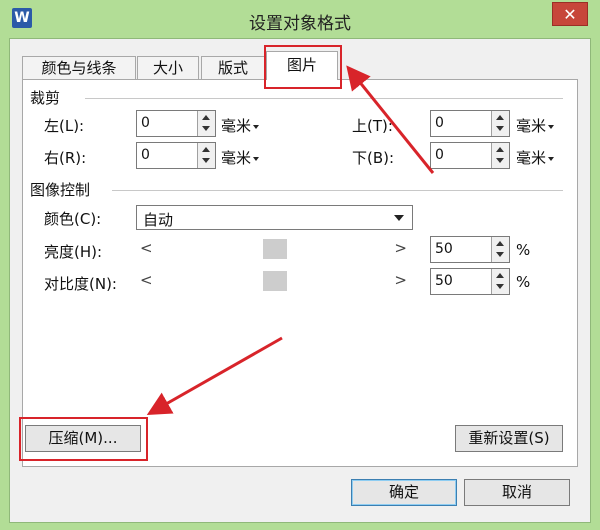 The width and height of the screenshot is (600, 530). What do you see at coordinates (214, 375) in the screenshot?
I see `arrow-to-compress-button` at bounding box center [214, 375].